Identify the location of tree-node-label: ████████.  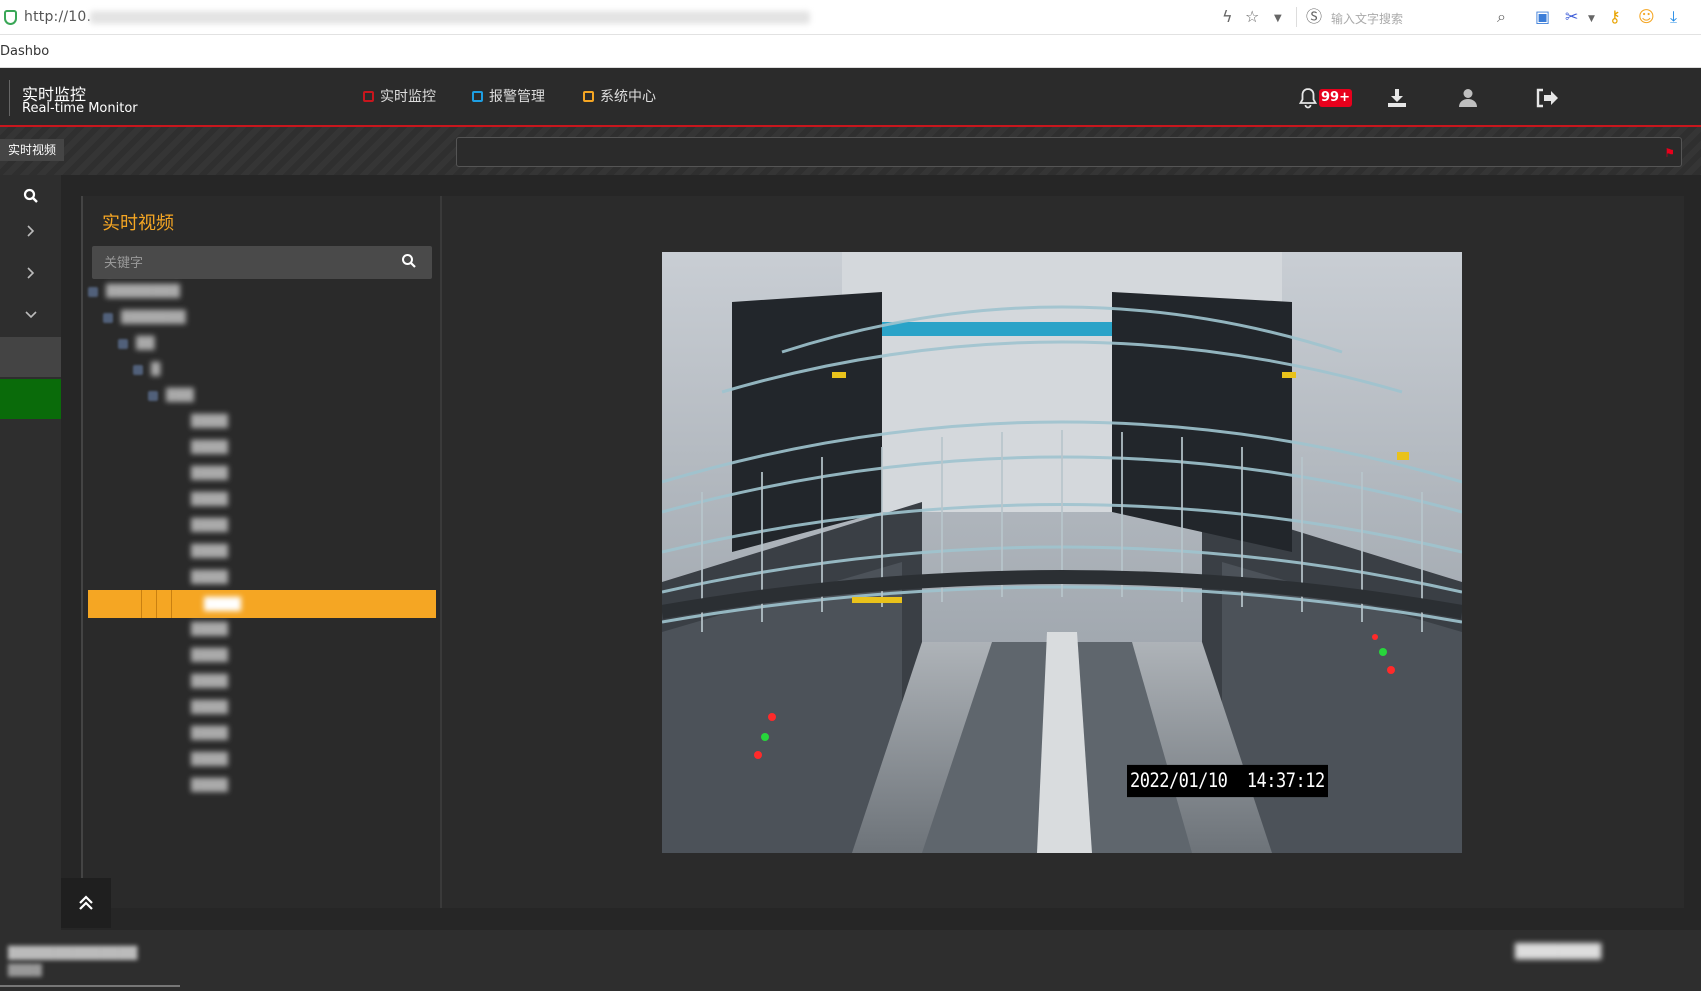
(143, 291).